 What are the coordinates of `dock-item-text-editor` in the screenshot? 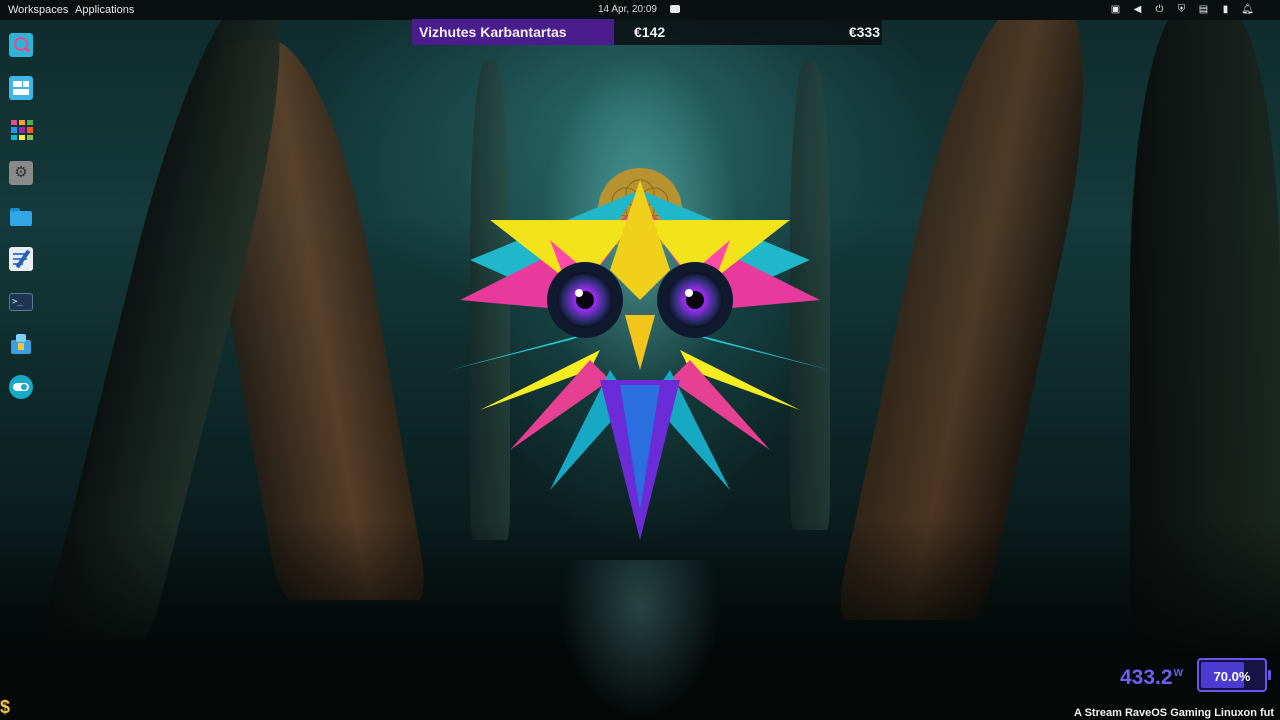 It's located at (21, 259).